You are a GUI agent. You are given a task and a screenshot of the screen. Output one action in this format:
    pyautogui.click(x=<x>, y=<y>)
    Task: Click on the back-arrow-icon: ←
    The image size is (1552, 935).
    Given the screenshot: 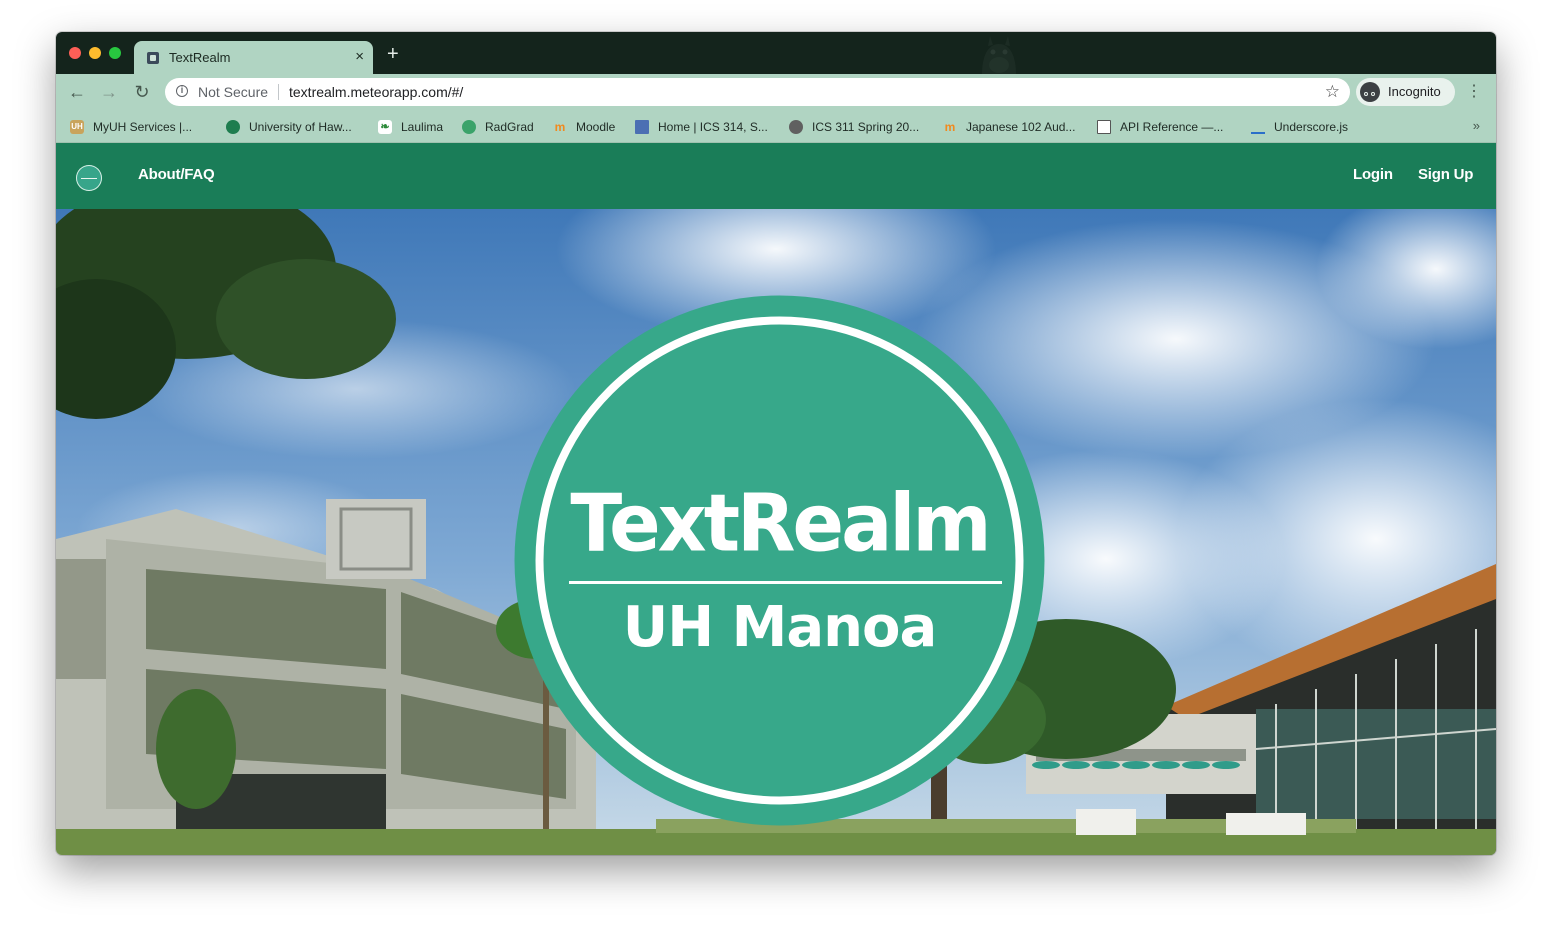 What is the action you would take?
    pyautogui.click(x=77, y=92)
    